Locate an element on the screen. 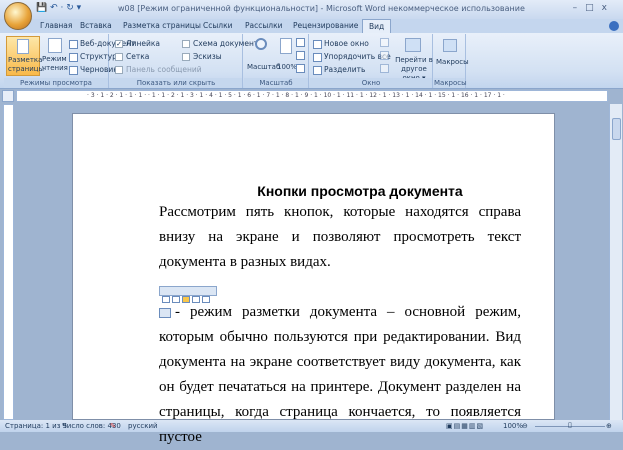 The image size is (623, 450). language: русский is located at coordinates (143, 426).